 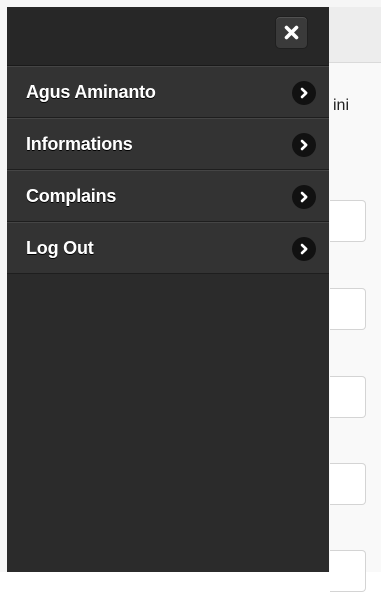 I want to click on menu-item-label: Informations, so click(x=79, y=144).